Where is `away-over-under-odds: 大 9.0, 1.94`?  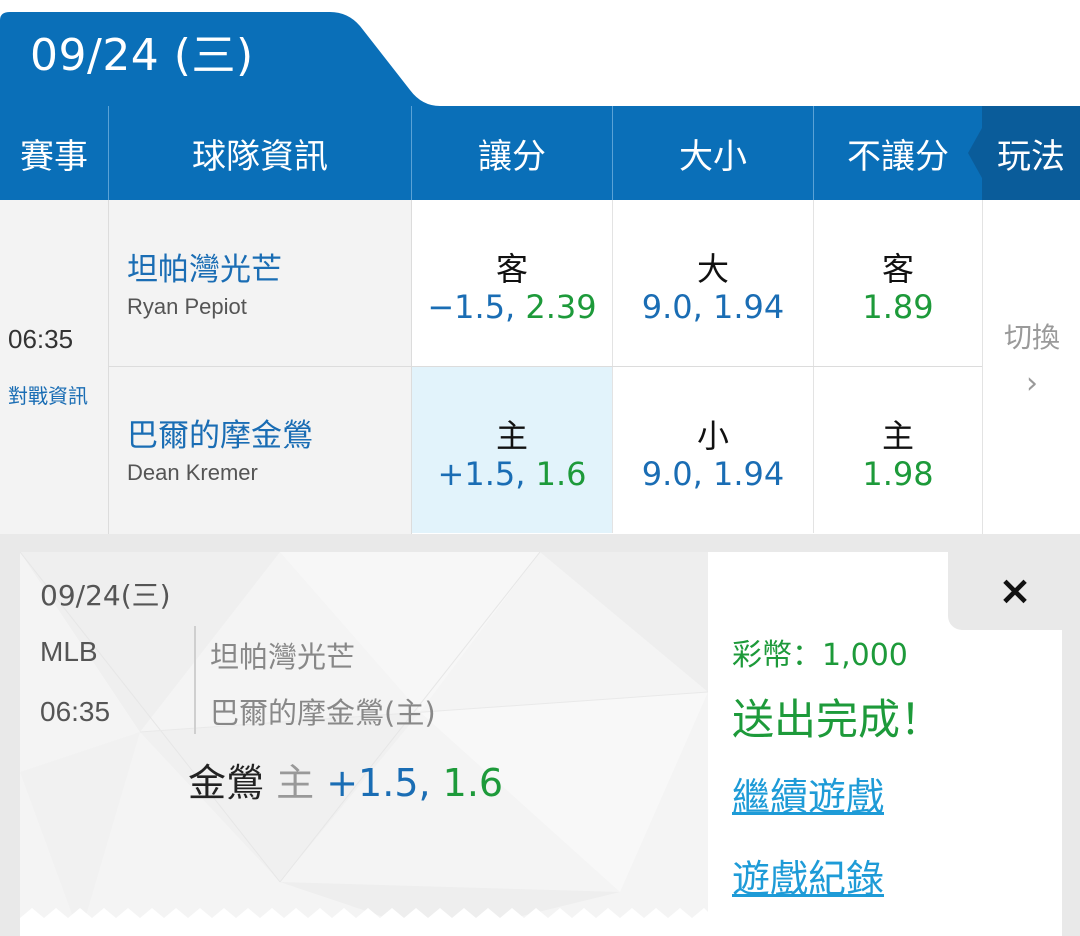
away-over-under-odds: 大 9.0, 1.94 is located at coordinates (713, 283).